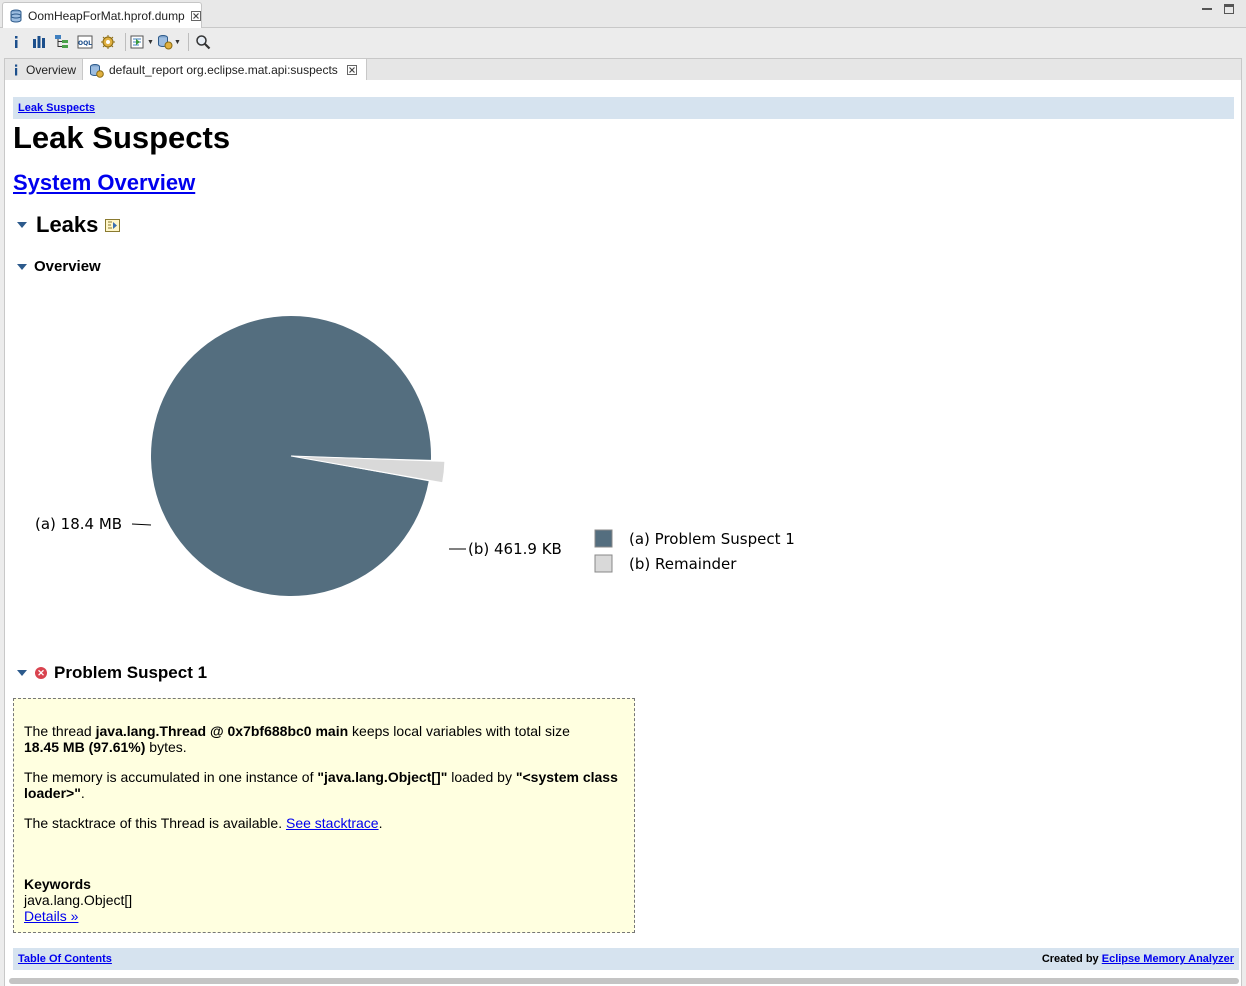 The height and width of the screenshot is (986, 1246). I want to click on oql-icon: OQL, so click(85, 42).